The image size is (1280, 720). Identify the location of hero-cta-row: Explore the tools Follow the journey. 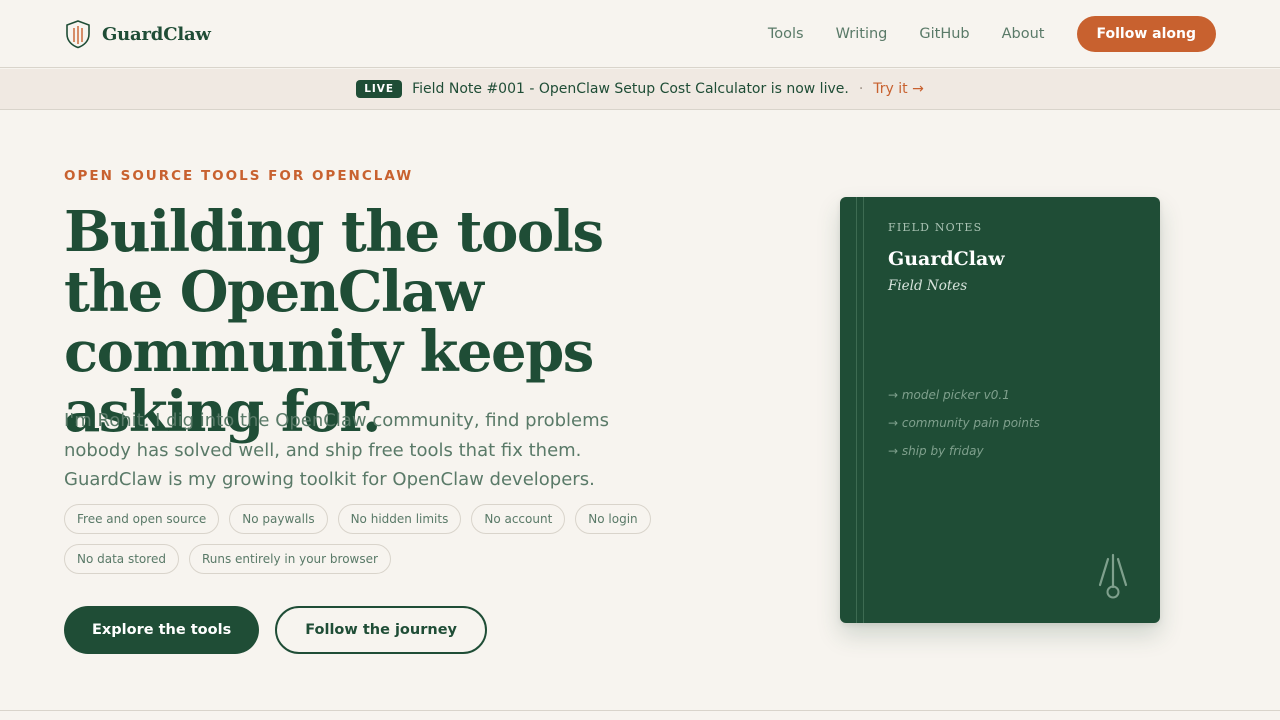
(275, 630).